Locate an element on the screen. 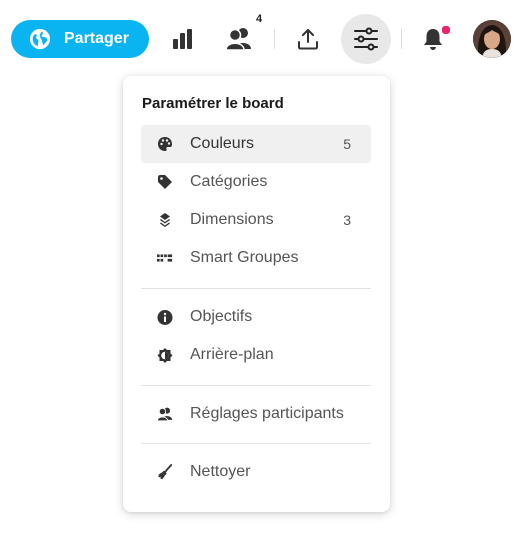 The image size is (530, 533). menu-item-count: 5 is located at coordinates (347, 144).